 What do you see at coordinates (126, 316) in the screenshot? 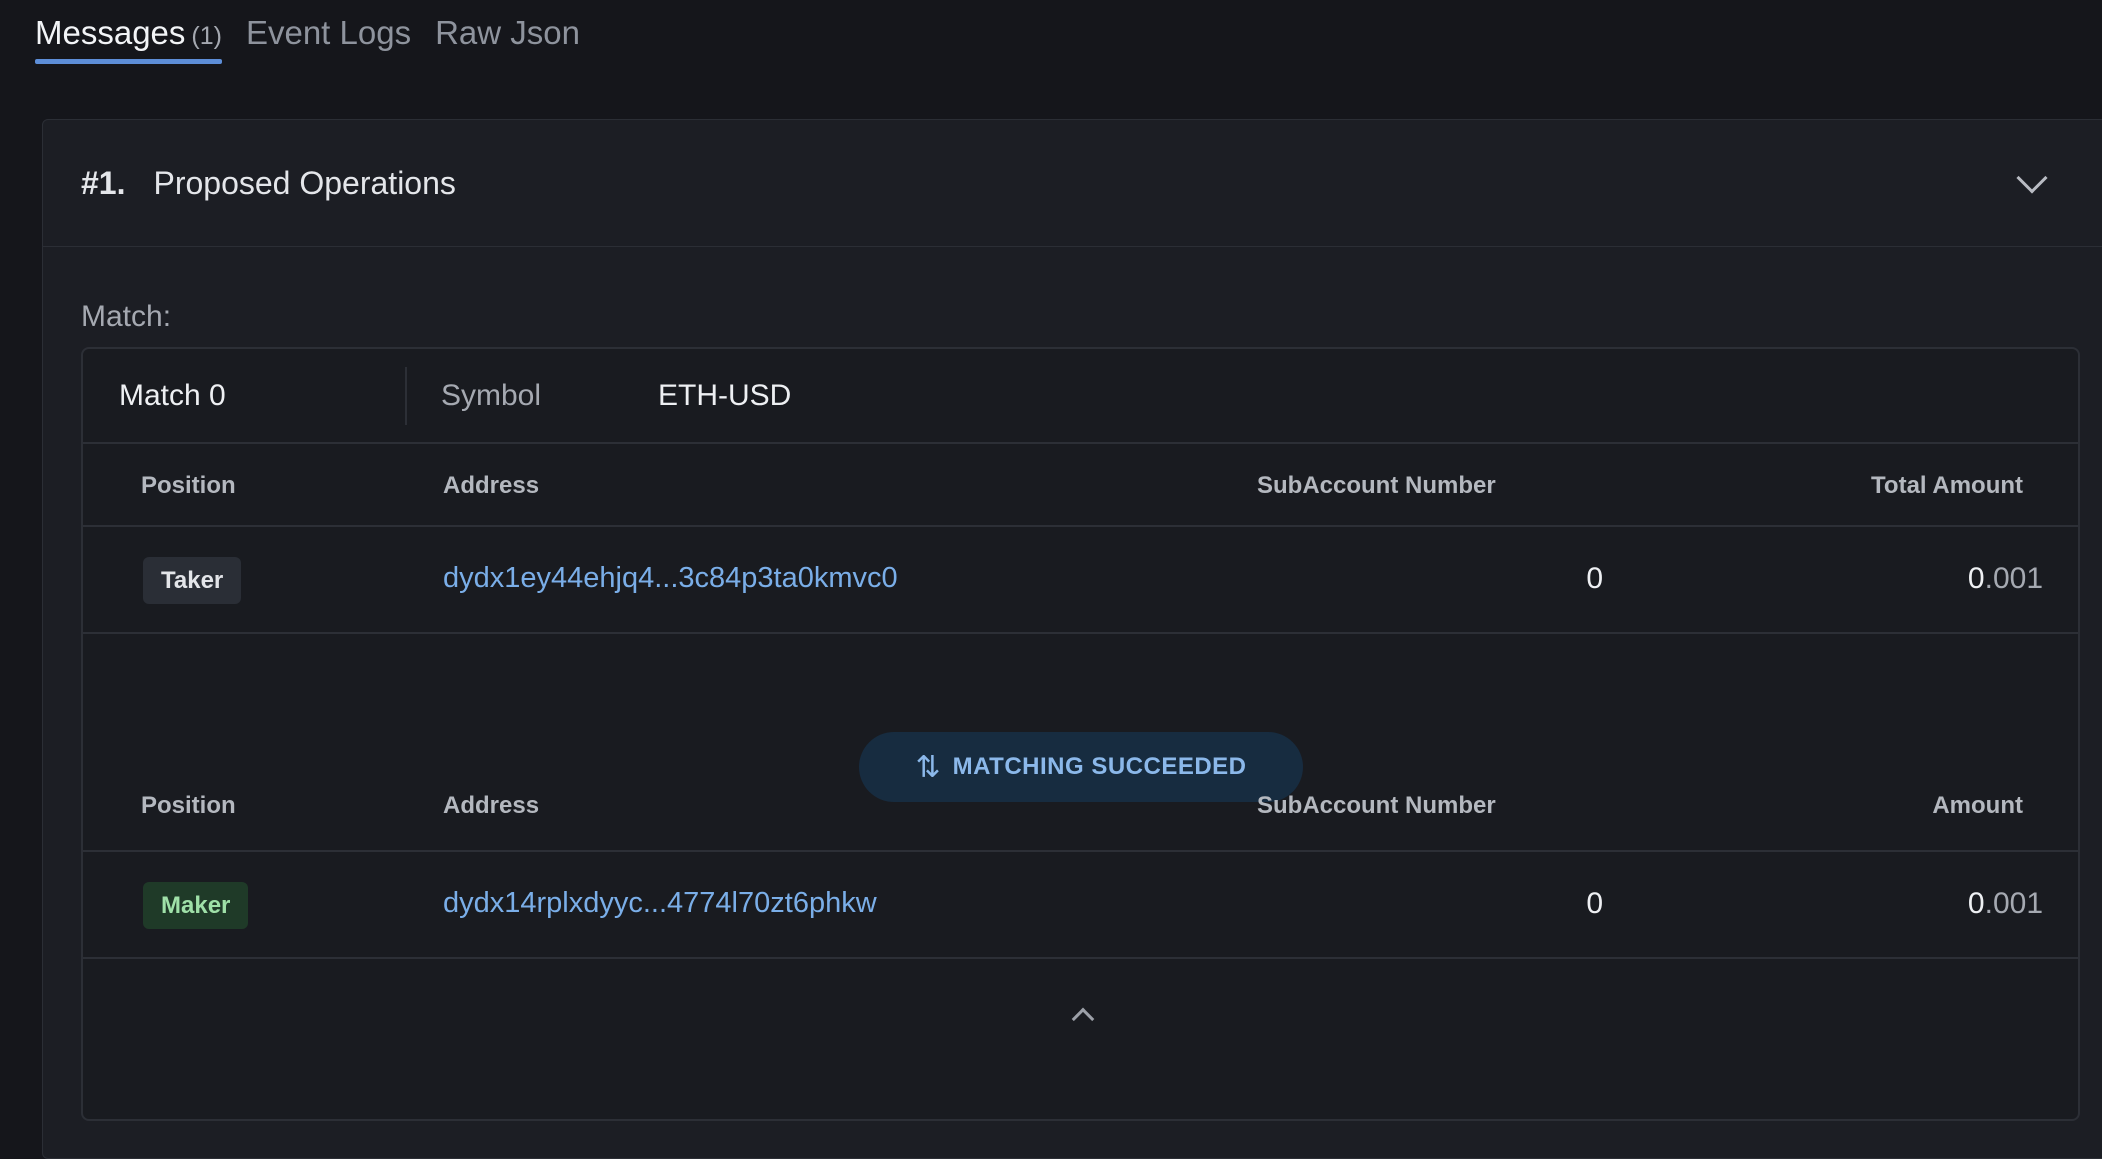
I see `match-section-label: Match:` at bounding box center [126, 316].